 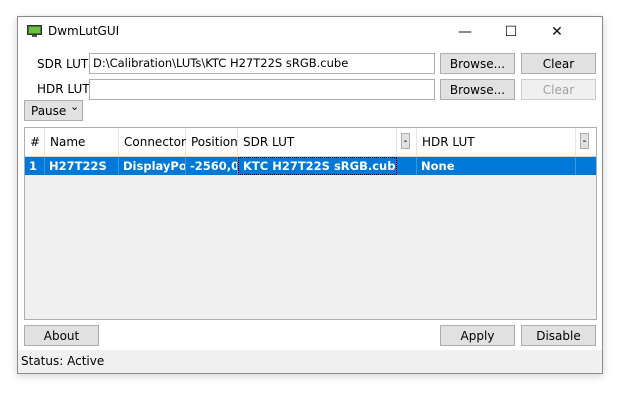 I want to click on minimize-button: —, so click(x=465, y=32).